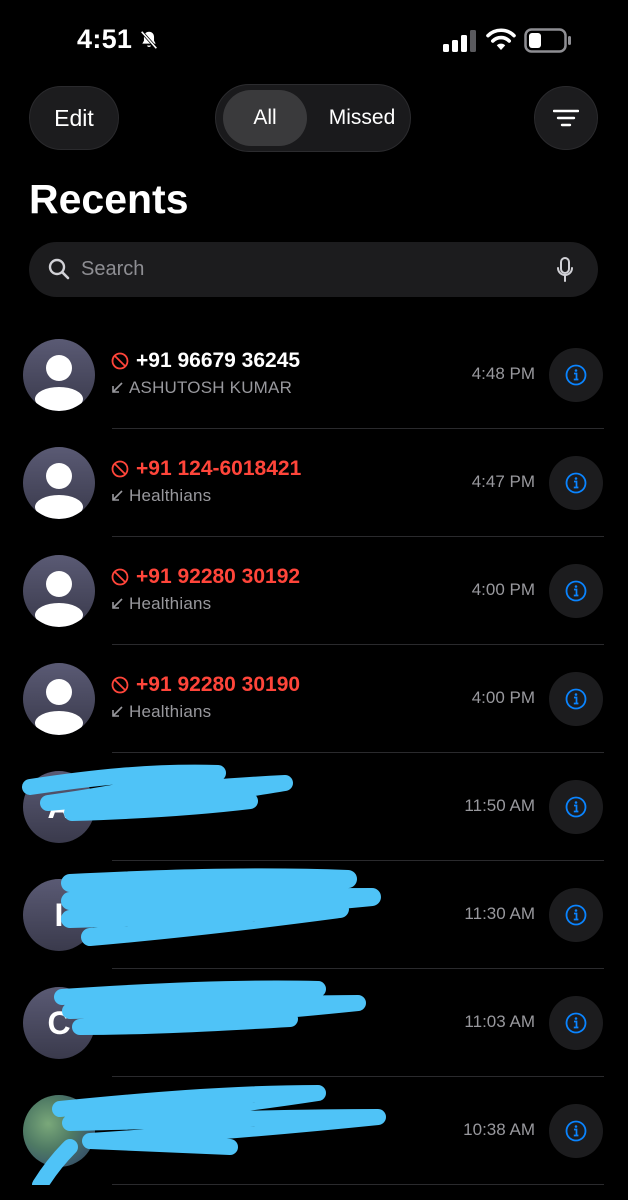 Image resolution: width=628 pixels, height=1200 pixels. What do you see at coordinates (314, 807) in the screenshot?
I see `call-row: A 11:50 AM` at bounding box center [314, 807].